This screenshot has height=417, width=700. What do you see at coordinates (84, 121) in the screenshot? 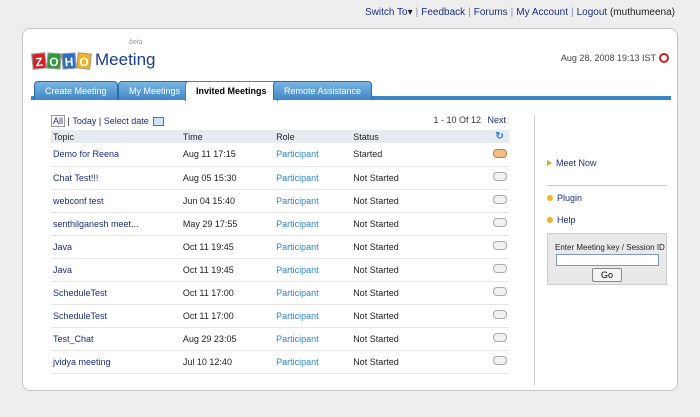
I see `filter-today-link: Today` at bounding box center [84, 121].